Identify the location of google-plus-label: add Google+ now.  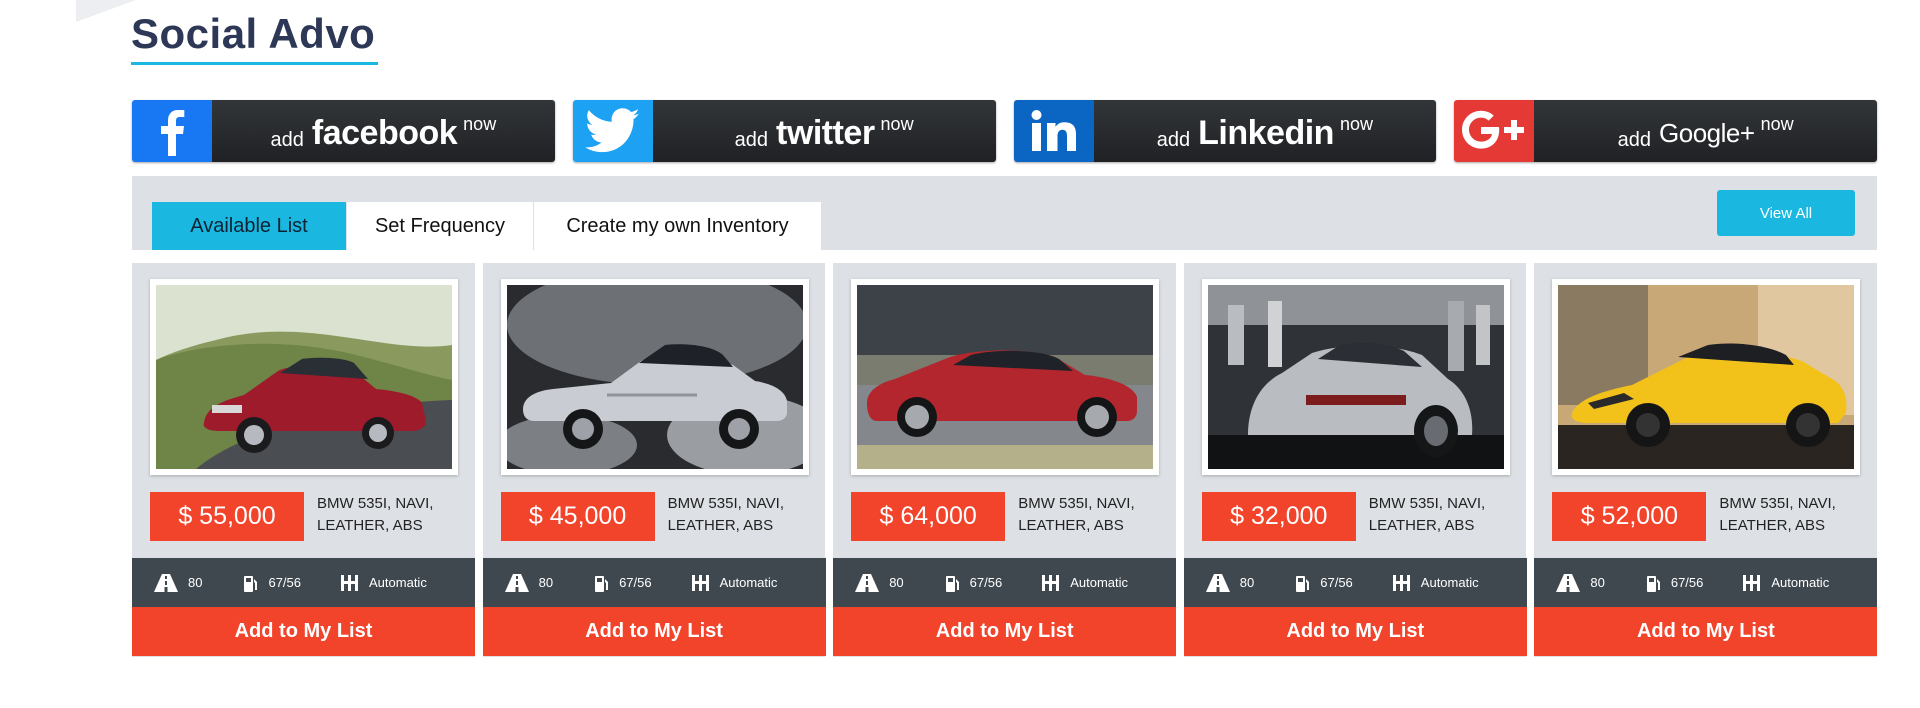
(1705, 131).